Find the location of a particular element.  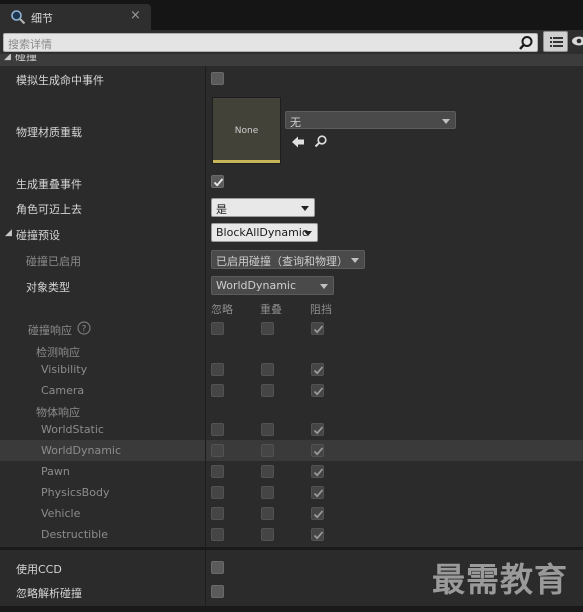

material-select-dropdown: 无 is located at coordinates (370, 120).